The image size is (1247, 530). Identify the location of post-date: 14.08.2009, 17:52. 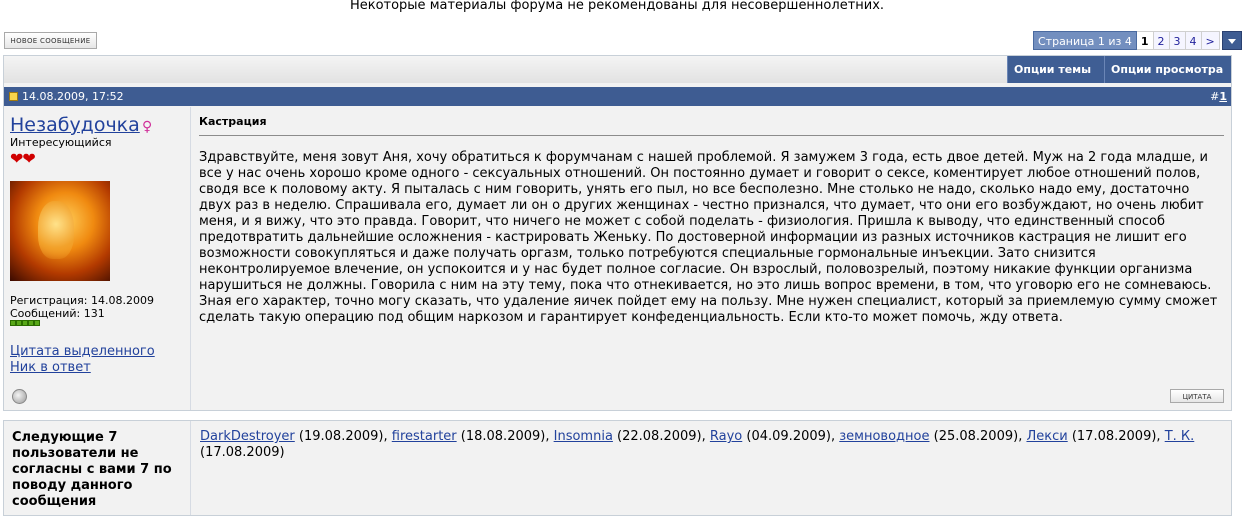
(73, 96).